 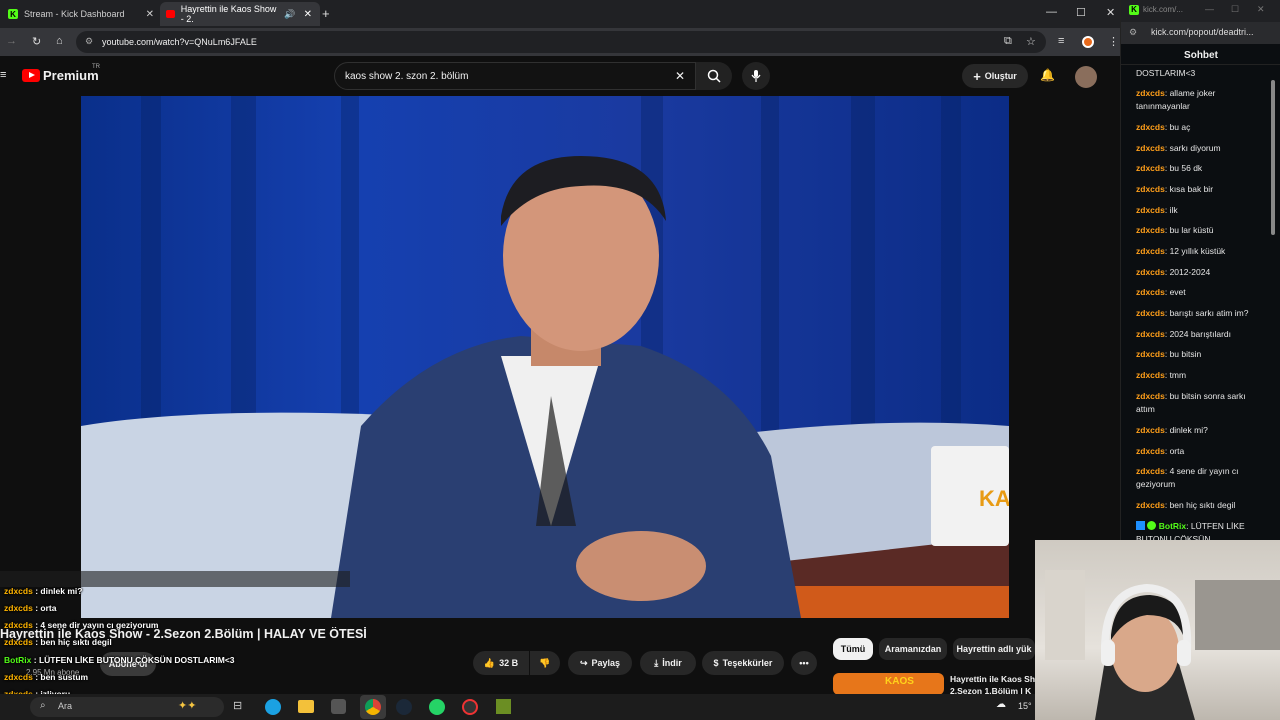 I want to click on chat-message: zdxcds: orta, so click(x=1160, y=451).